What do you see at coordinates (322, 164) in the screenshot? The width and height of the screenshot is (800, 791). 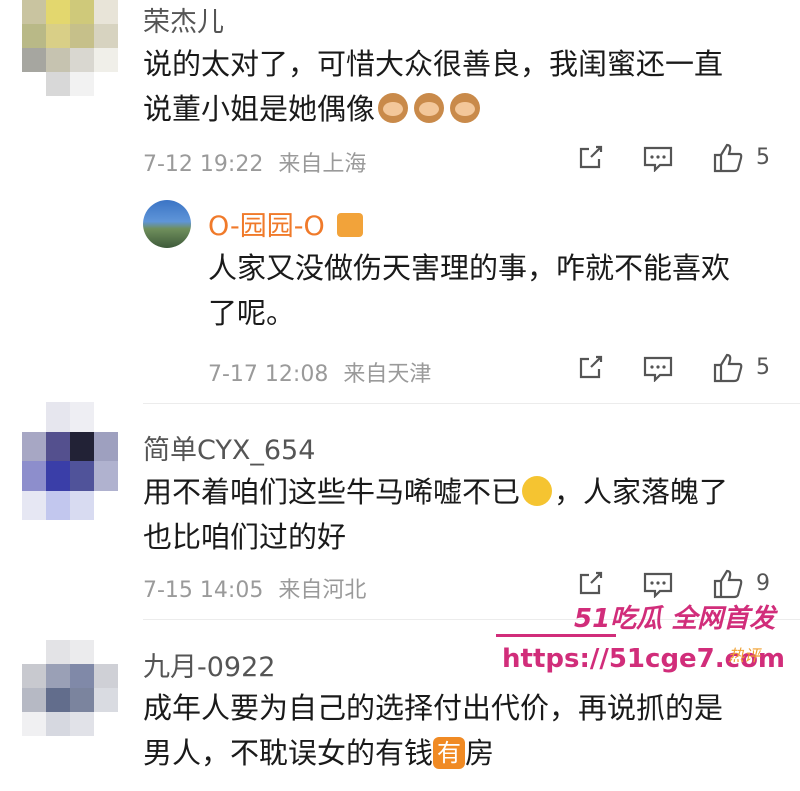 I see `location: 来自上海` at bounding box center [322, 164].